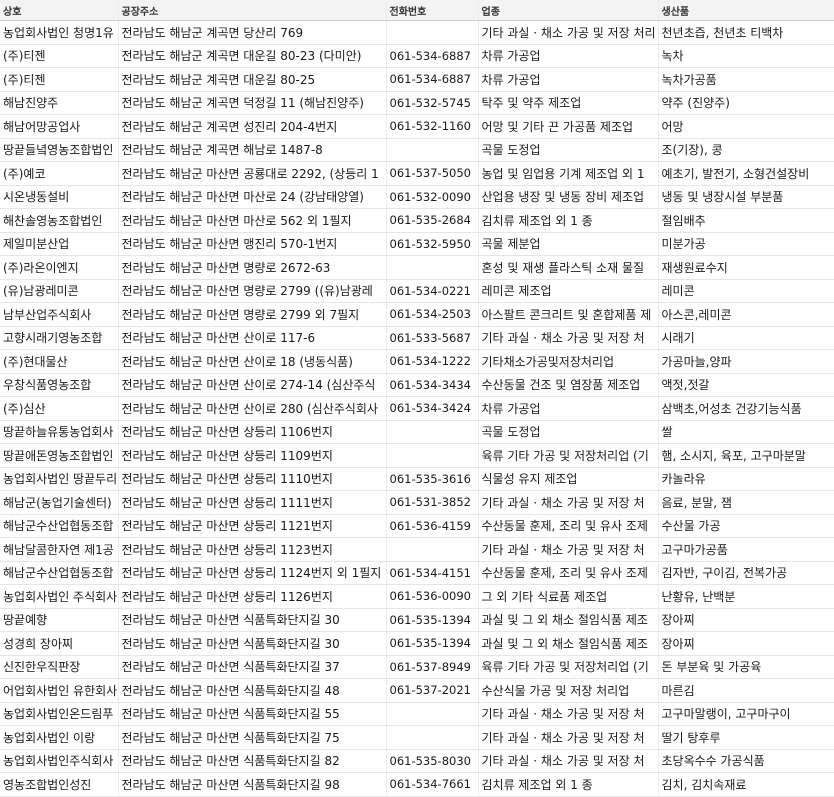 Image resolution: width=834 pixels, height=797 pixels. I want to click on phone-cell: 061-537-5050, so click(432, 173).